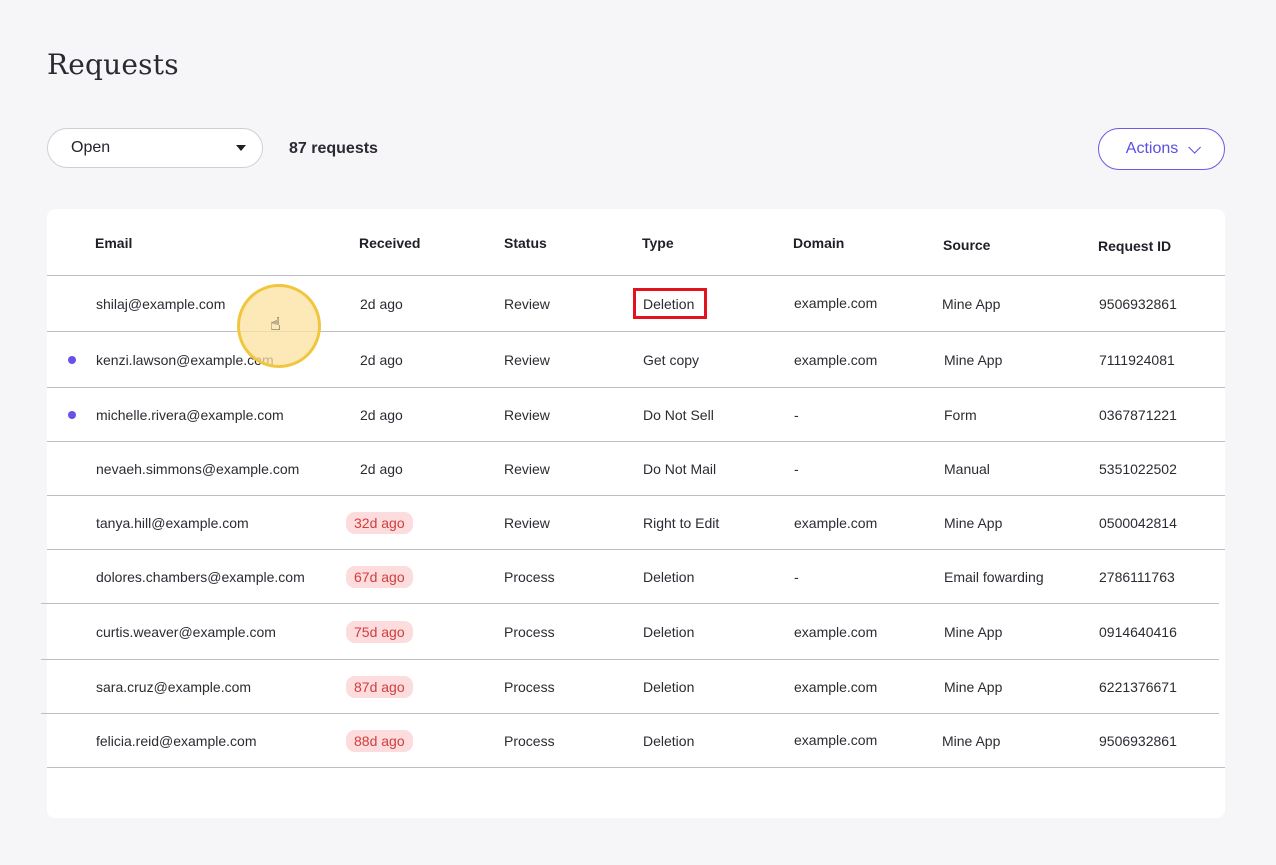 This screenshot has width=1276, height=865. Describe the element at coordinates (1138, 631) in the screenshot. I see `row-request-id: 0914640416` at that location.